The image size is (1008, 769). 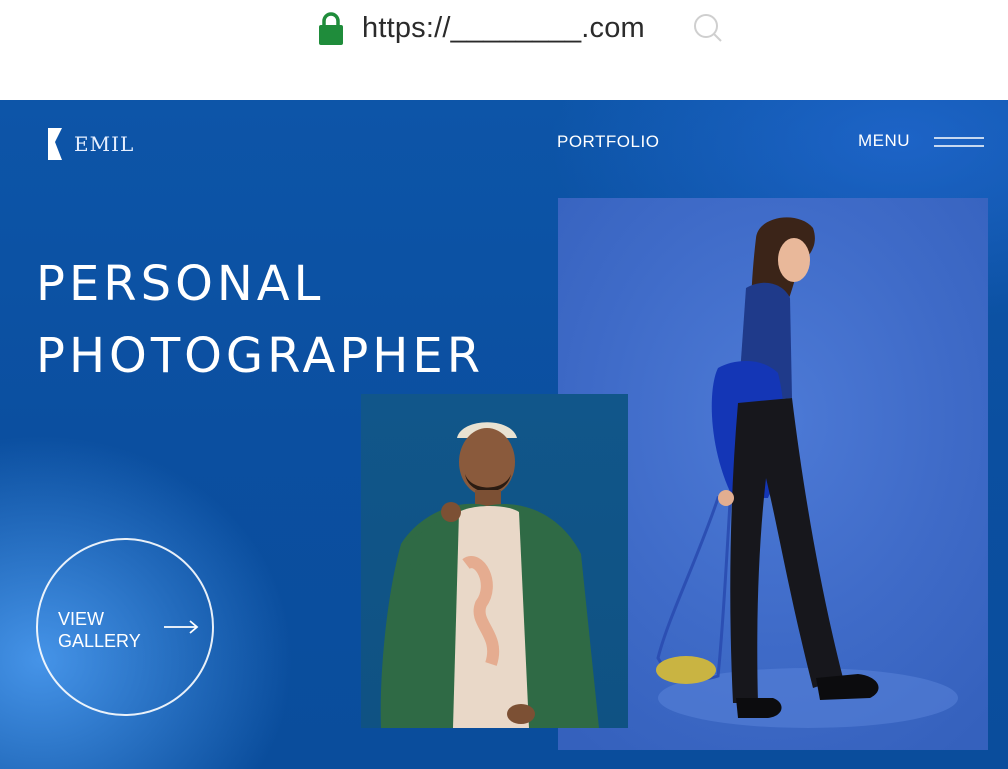 What do you see at coordinates (504, 50) in the screenshot?
I see `browser-address-bar: https://________.com` at bounding box center [504, 50].